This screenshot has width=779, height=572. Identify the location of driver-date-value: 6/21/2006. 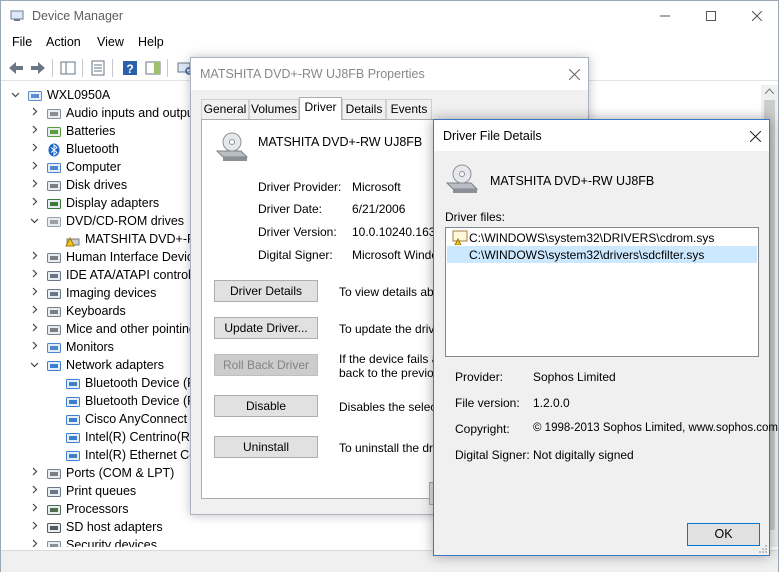
(379, 209).